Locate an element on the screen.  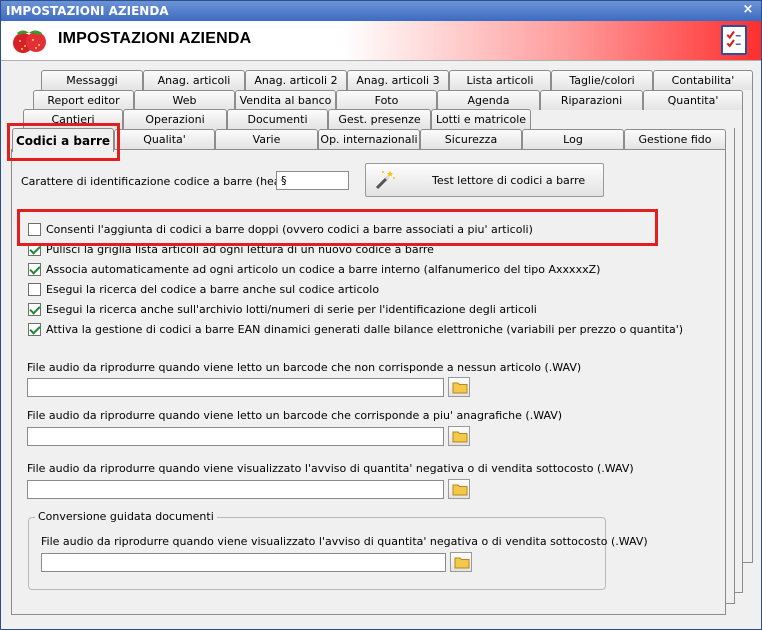
tab-op-internazionali: Op. internazionali is located at coordinates (369, 139).